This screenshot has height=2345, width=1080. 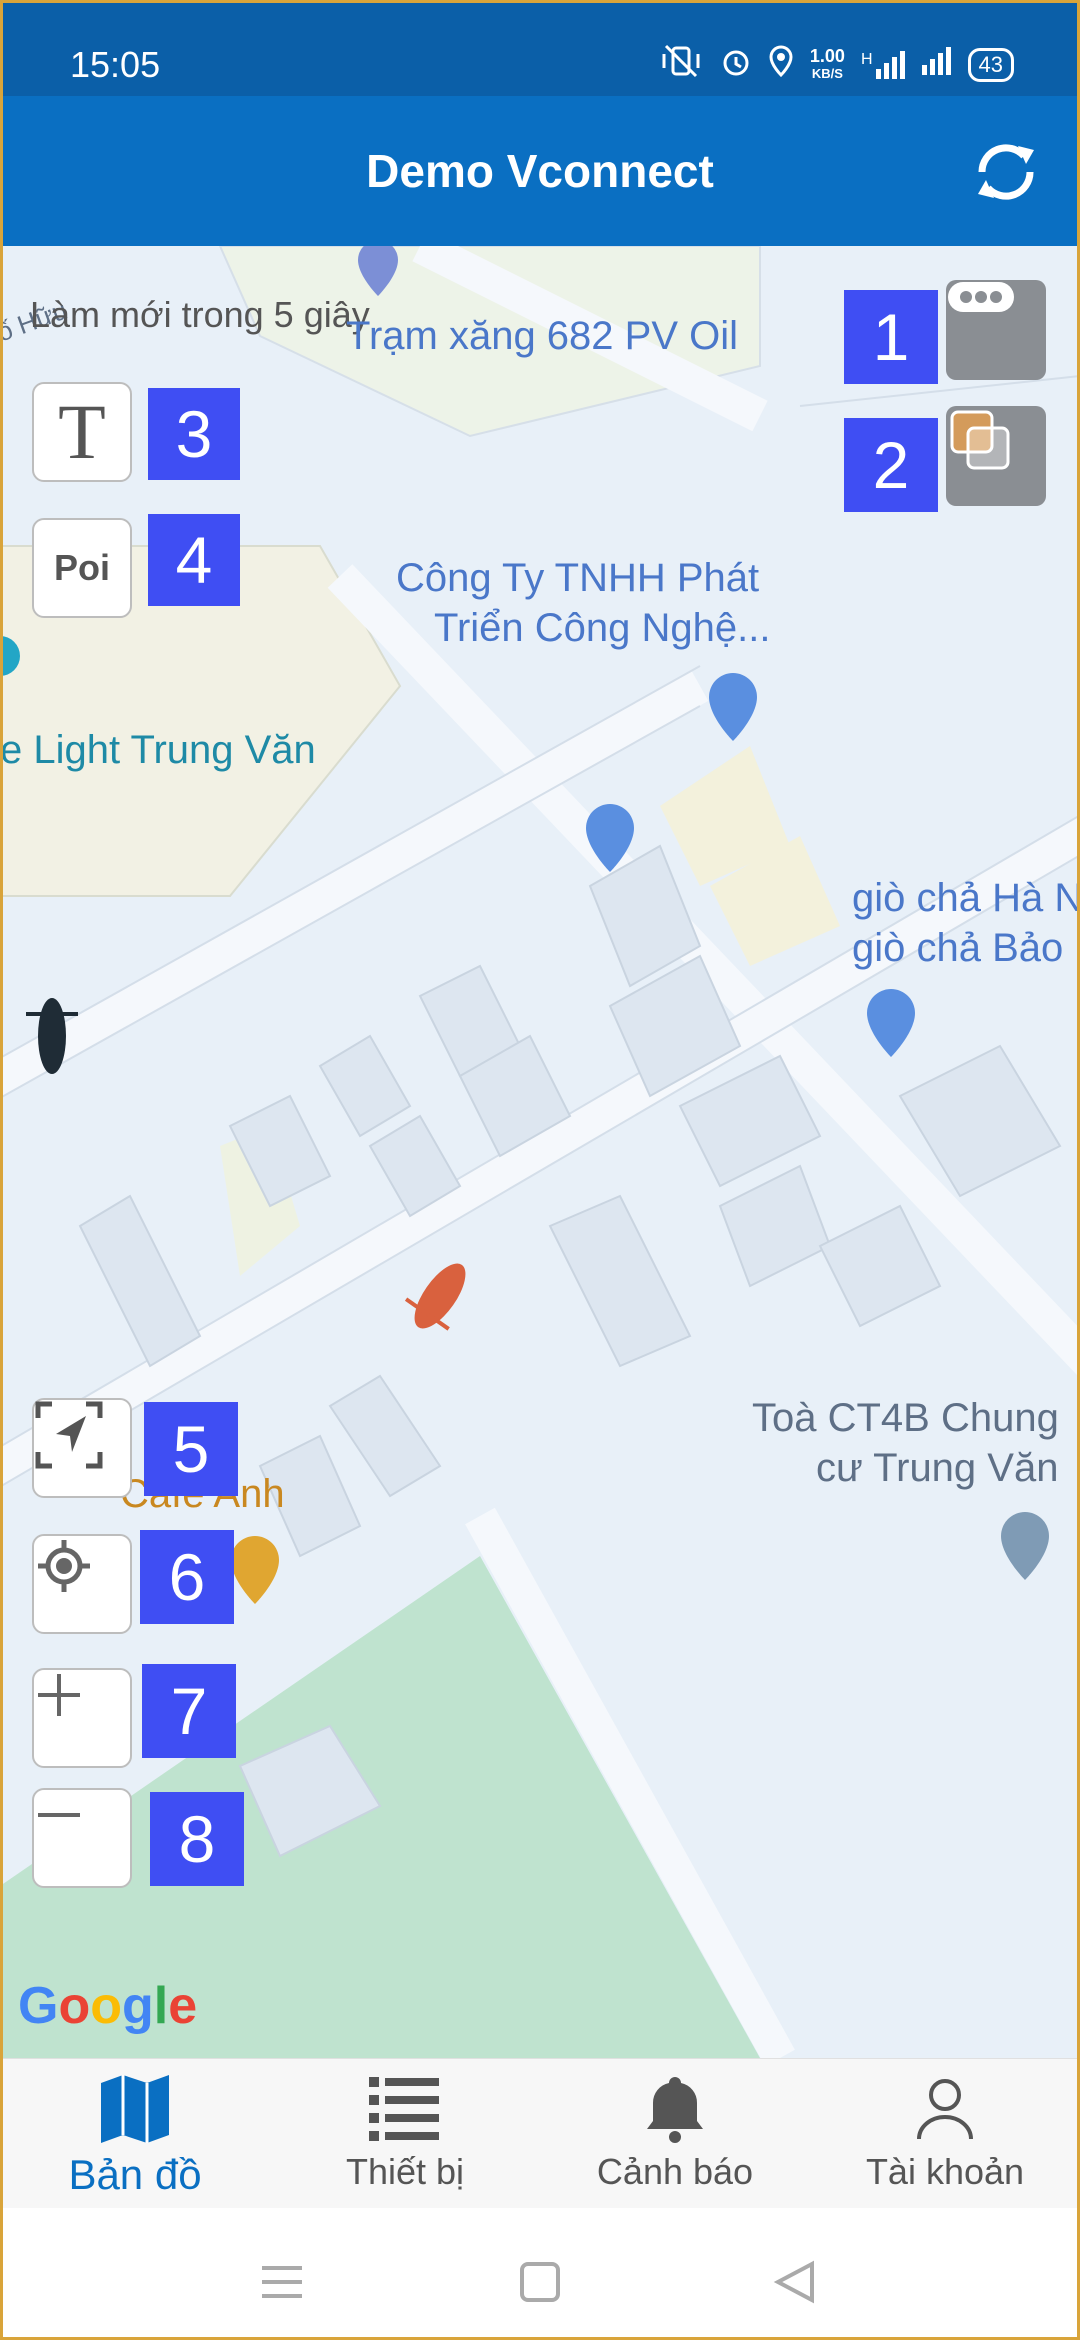 What do you see at coordinates (200, 314) in the screenshot?
I see `refresh-notice: Làm mới trong 5 giây` at bounding box center [200, 314].